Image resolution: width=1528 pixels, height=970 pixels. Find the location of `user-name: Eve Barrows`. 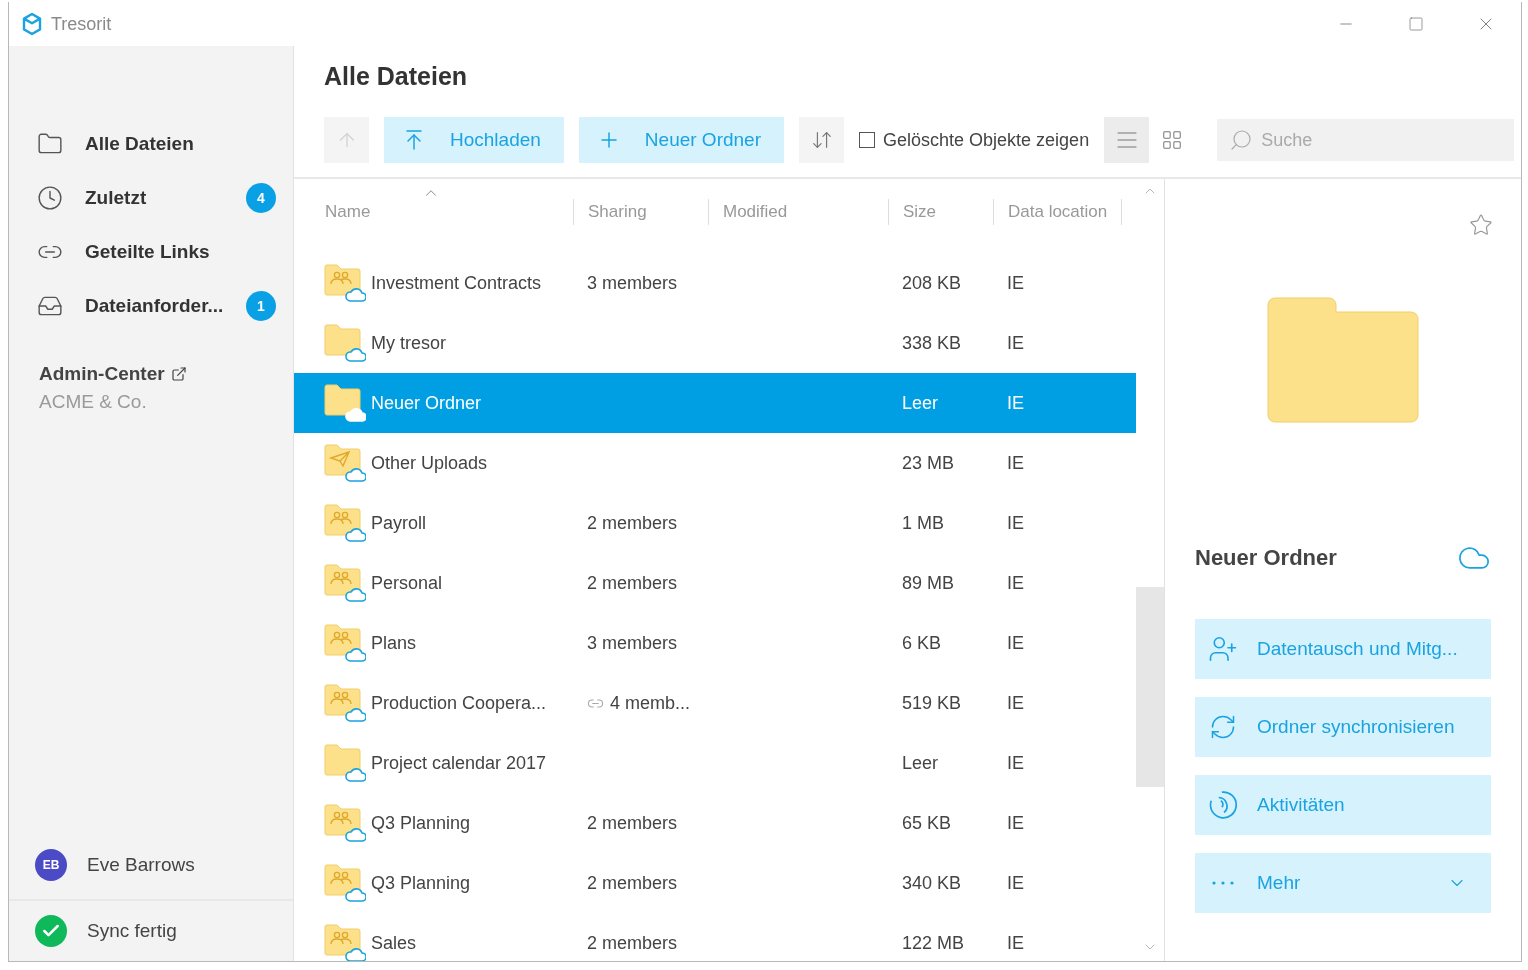

user-name: Eve Barrows is located at coordinates (141, 865).